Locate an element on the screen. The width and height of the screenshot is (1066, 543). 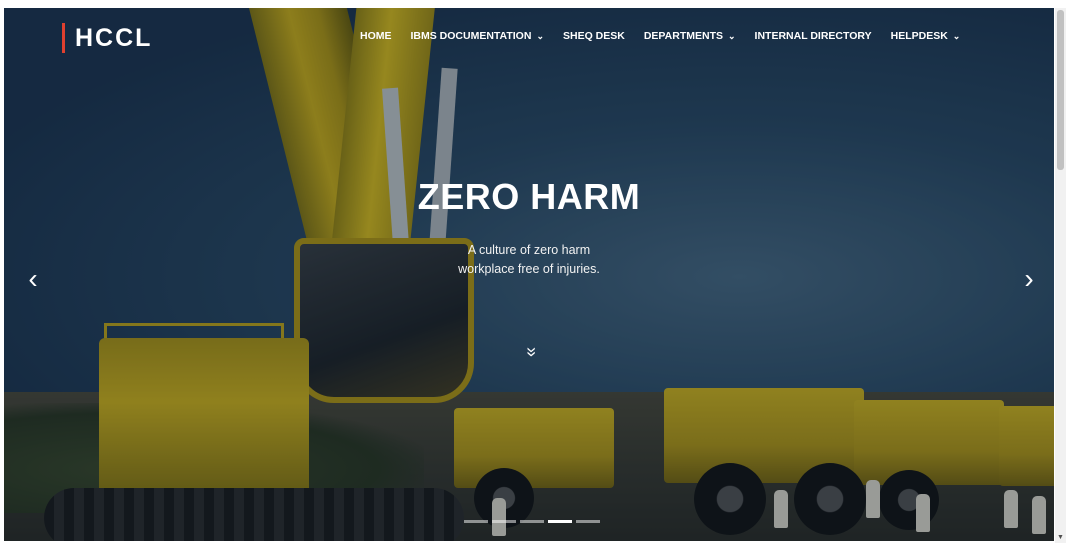
nav-sheq-desk: SHEQ DESK is located at coordinates (594, 36).